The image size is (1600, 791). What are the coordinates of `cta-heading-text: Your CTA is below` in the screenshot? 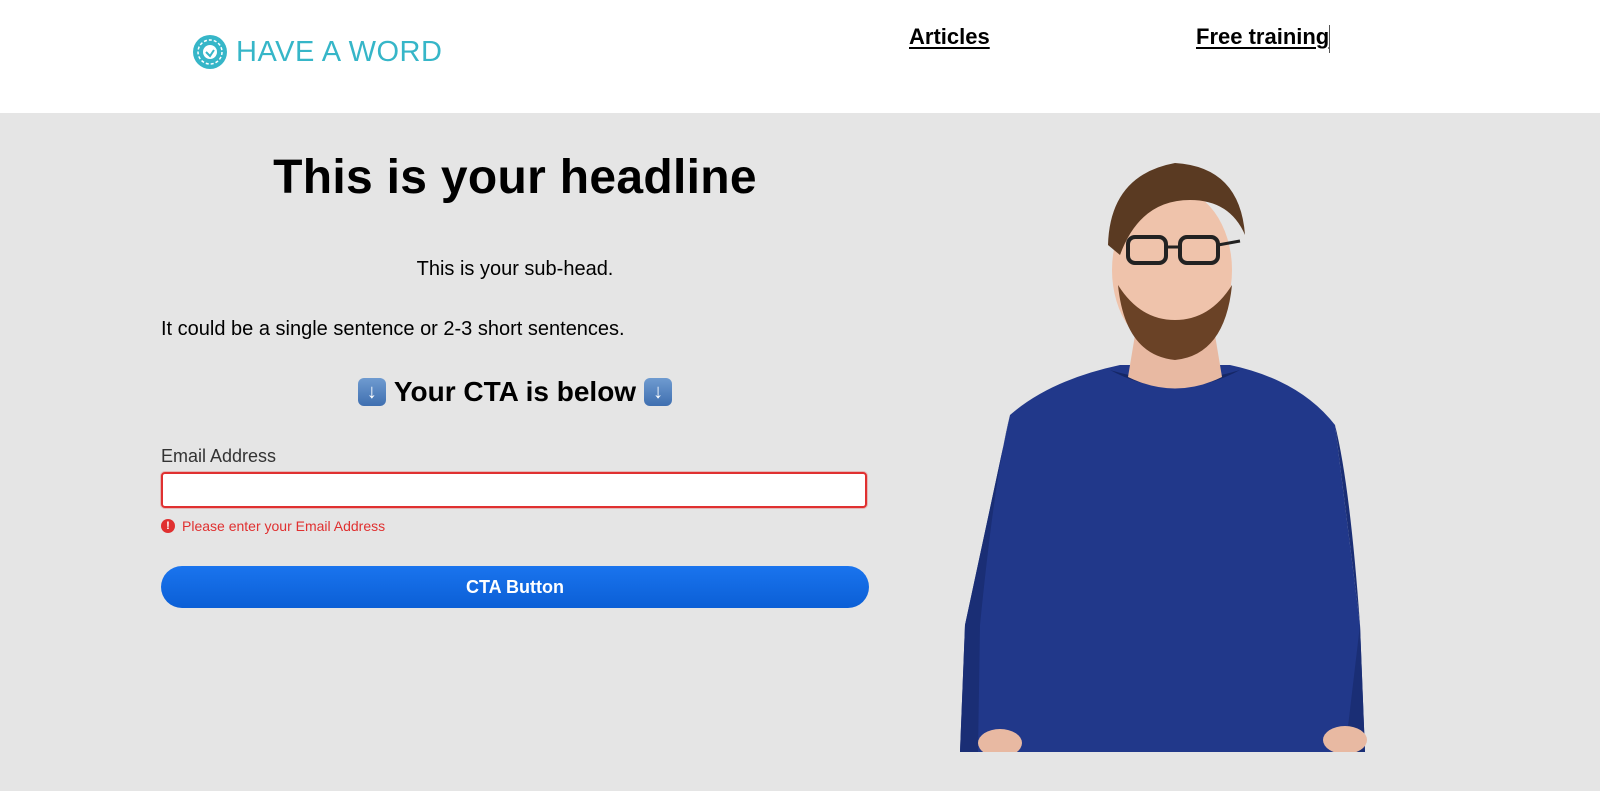 It's located at (515, 391).